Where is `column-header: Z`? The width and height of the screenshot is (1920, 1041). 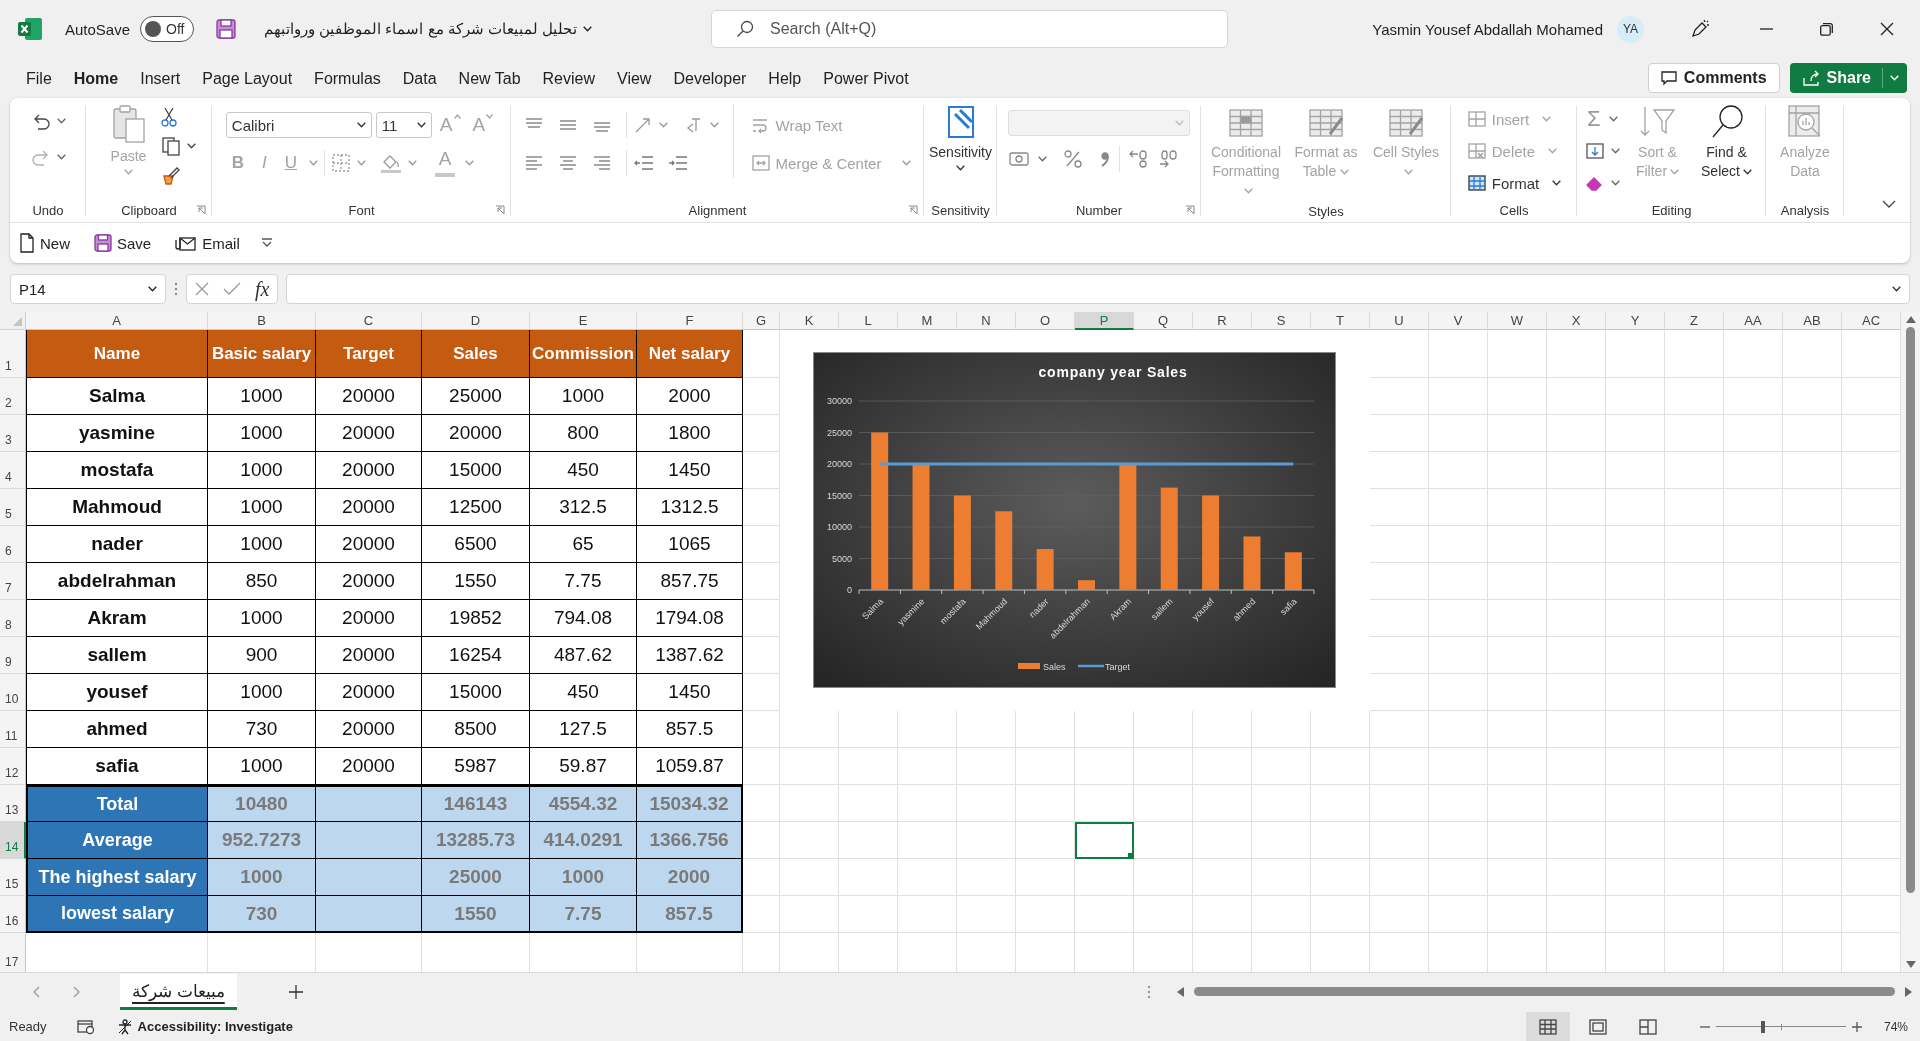
column-header: Z is located at coordinates (1694, 321).